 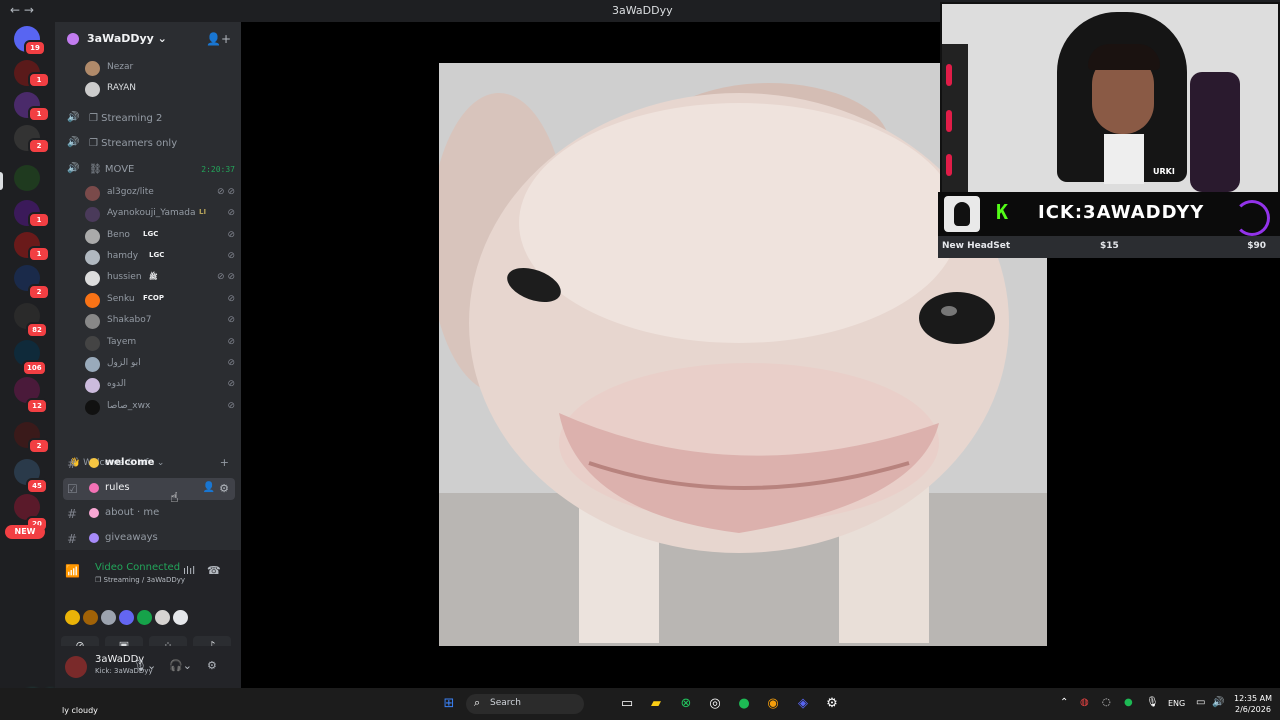 What do you see at coordinates (1176, 703) in the screenshot?
I see `language-indicator: ENG` at bounding box center [1176, 703].